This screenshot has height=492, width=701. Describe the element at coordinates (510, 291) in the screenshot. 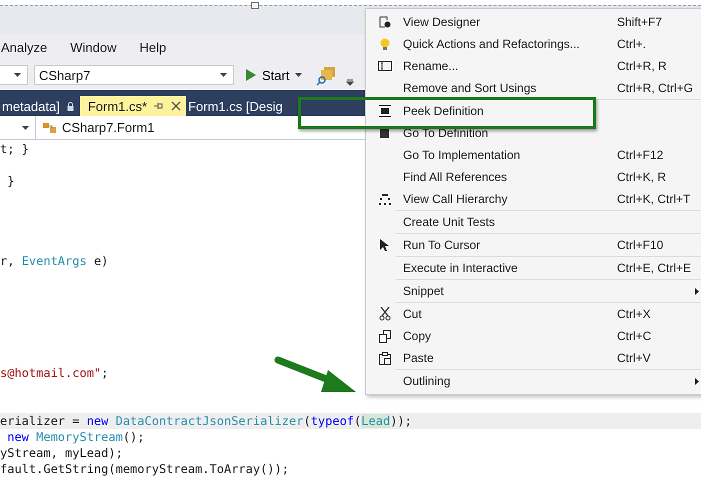

I see `menu-item: Snippet` at that location.